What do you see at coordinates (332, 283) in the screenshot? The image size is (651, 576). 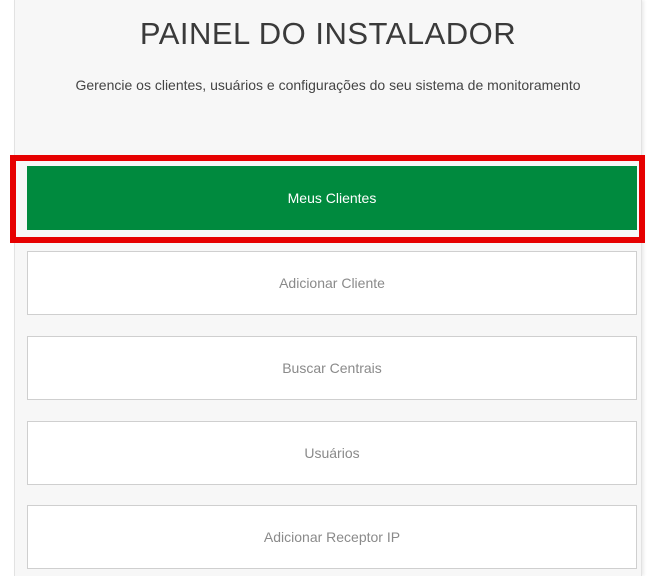 I see `adicionar-cliente-button: Adicionar Cliente` at bounding box center [332, 283].